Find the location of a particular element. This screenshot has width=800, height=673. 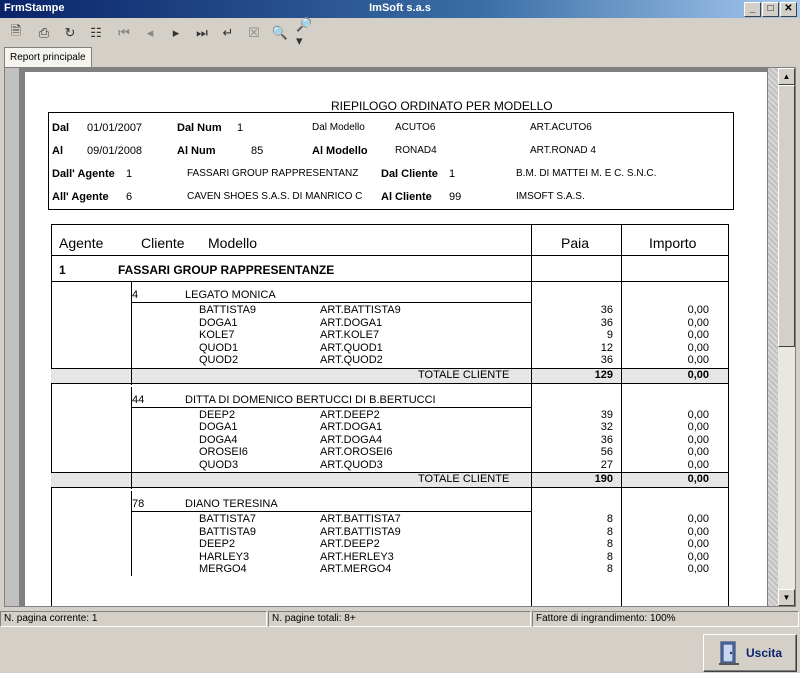

row-desc: ART.BATTISTA7 is located at coordinates (360, 519).